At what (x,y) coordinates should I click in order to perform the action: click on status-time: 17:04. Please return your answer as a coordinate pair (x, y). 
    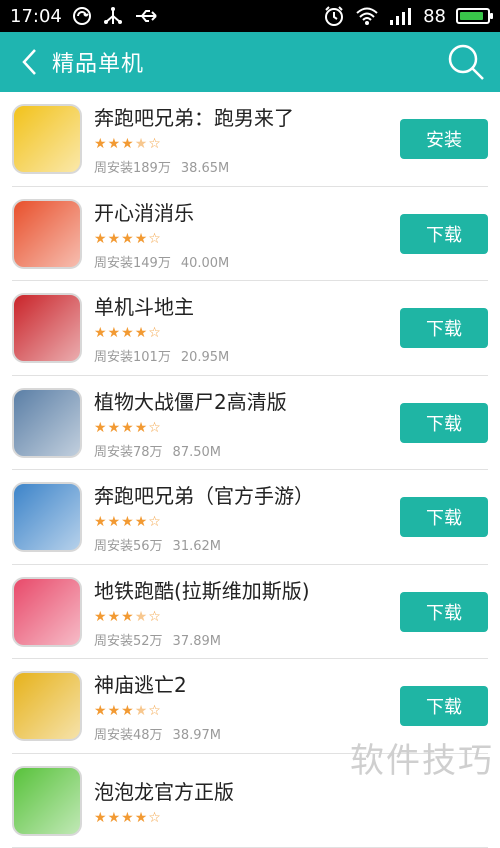
    Looking at the image, I should click on (36, 16).